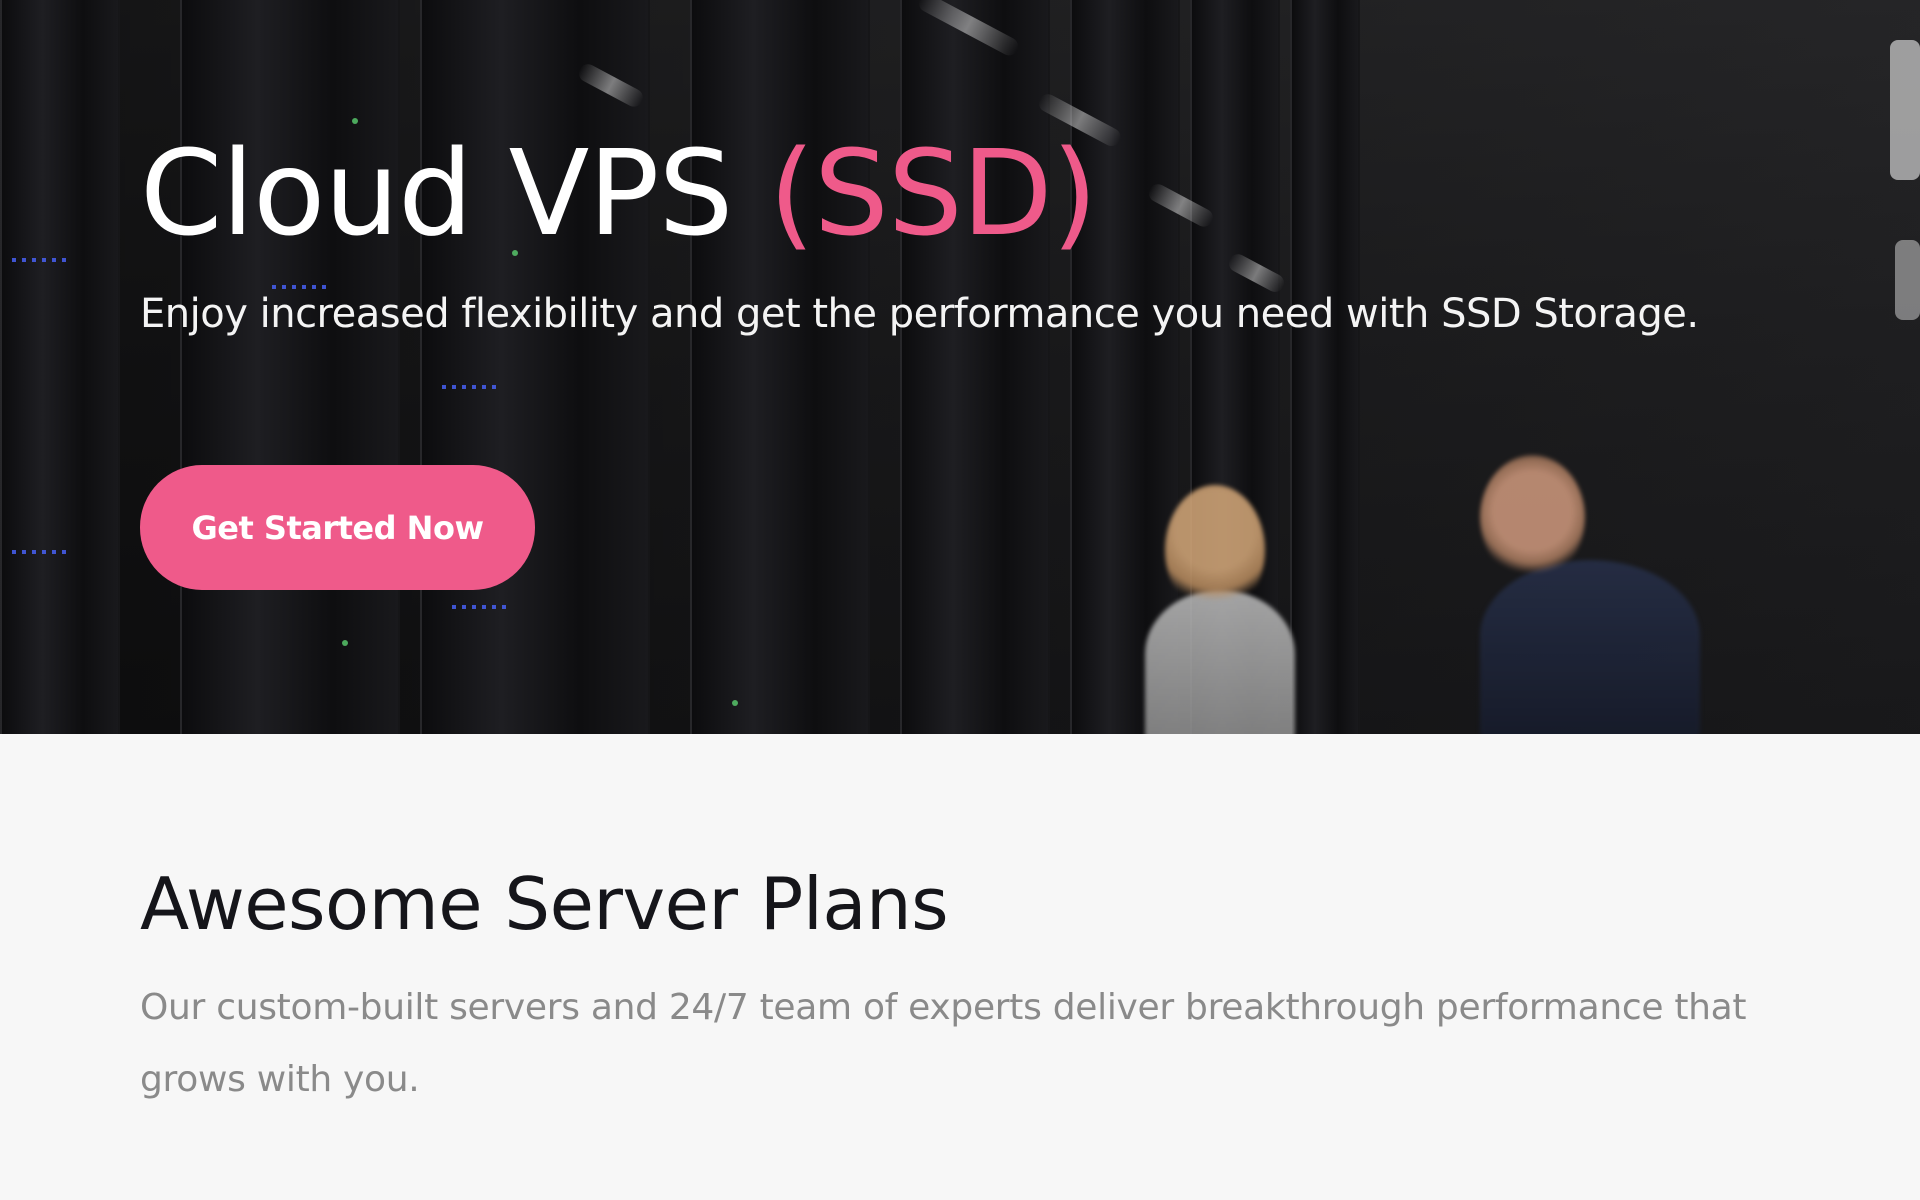  Describe the element at coordinates (933, 193) in the screenshot. I see `hero-title-accent: (SSD)` at that location.